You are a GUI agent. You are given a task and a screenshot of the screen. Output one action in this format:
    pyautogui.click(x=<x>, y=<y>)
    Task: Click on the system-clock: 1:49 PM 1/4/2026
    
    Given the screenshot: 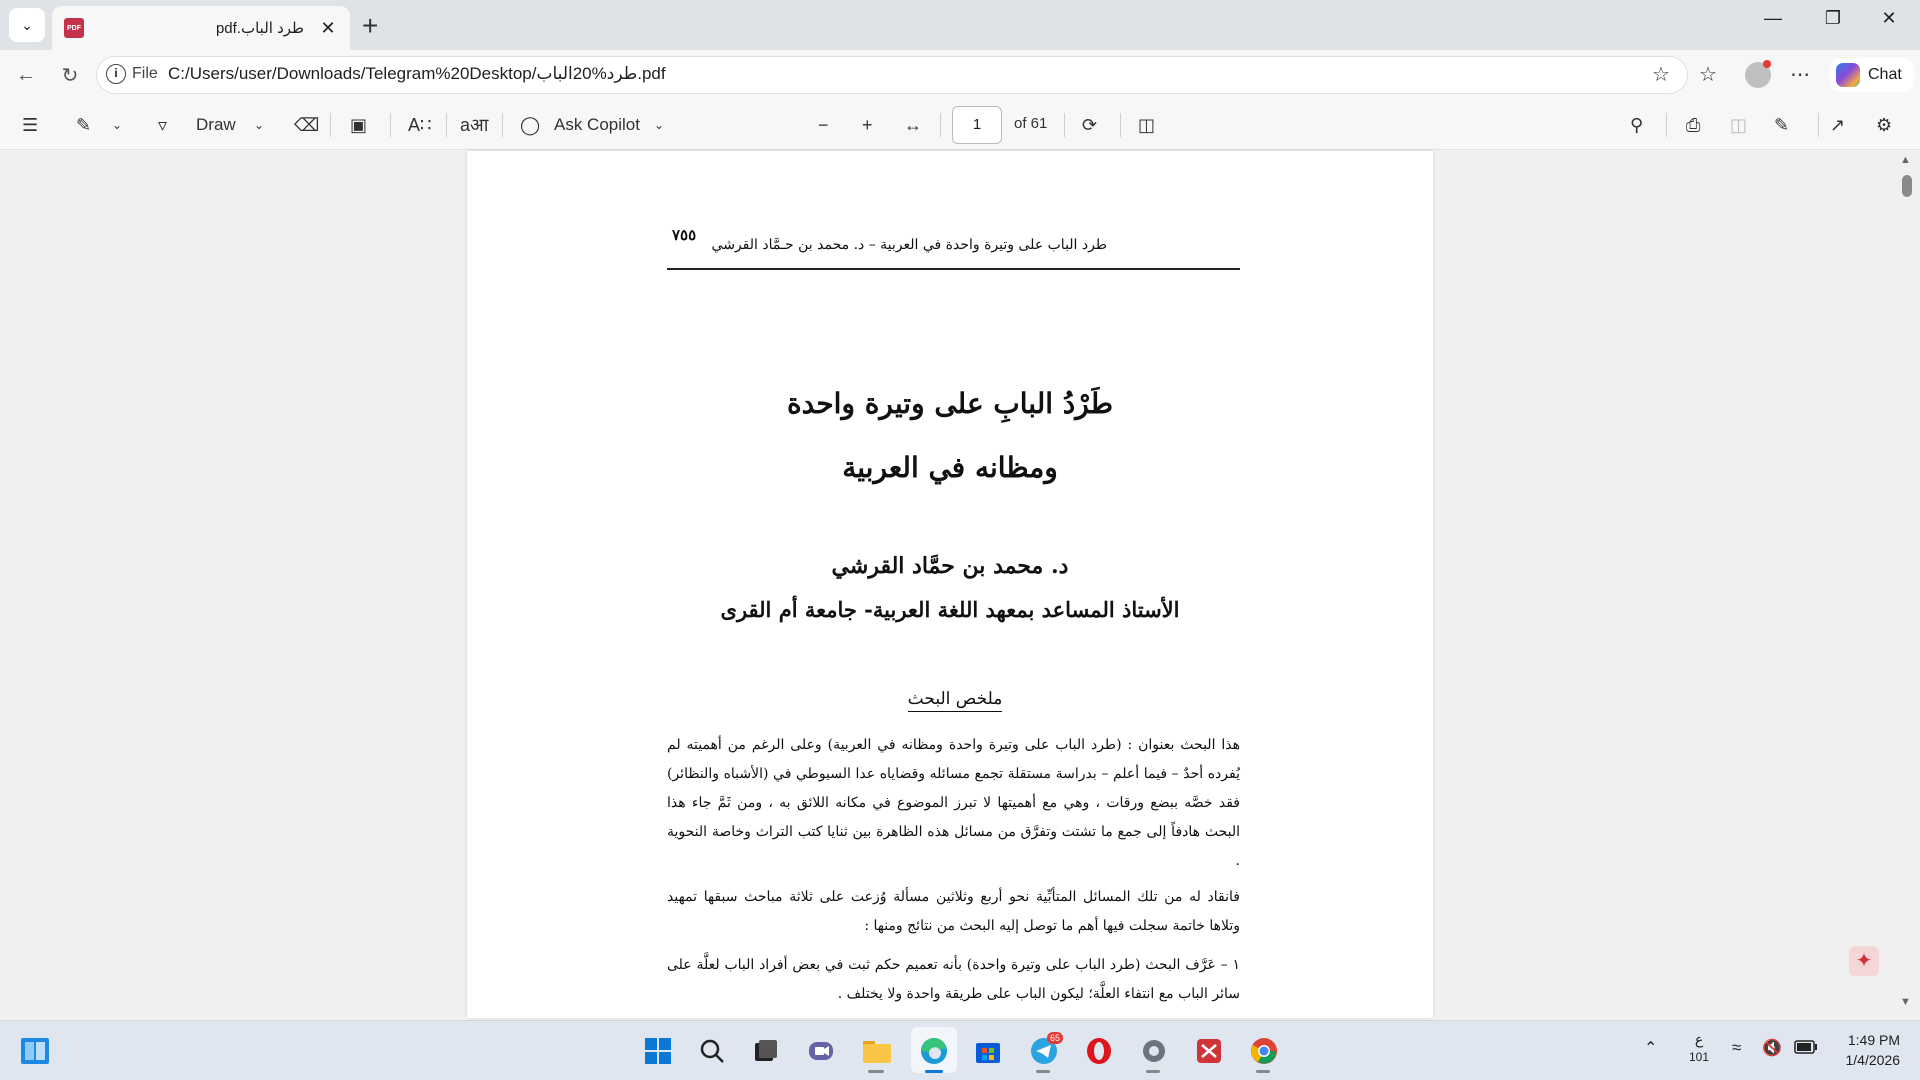 What is the action you would take?
    pyautogui.click(x=1869, y=1050)
    